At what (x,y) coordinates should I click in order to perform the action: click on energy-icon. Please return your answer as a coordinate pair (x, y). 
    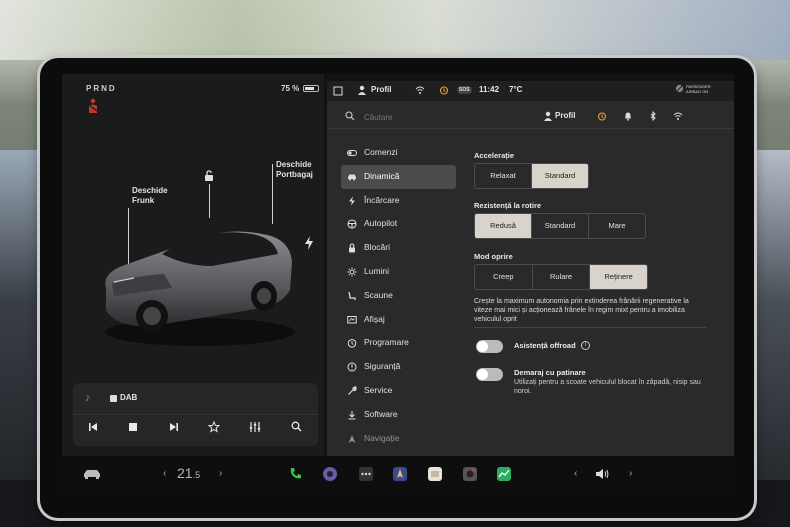
    Looking at the image, I should click on (504, 474).